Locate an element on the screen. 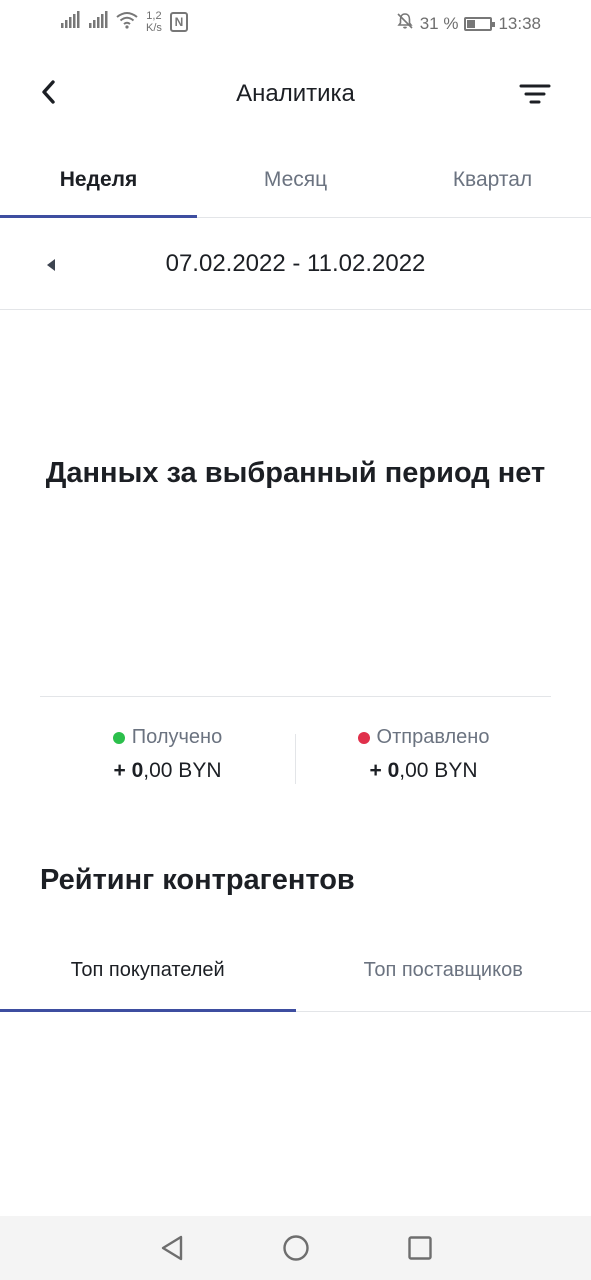  battery-fill is located at coordinates (471, 23).